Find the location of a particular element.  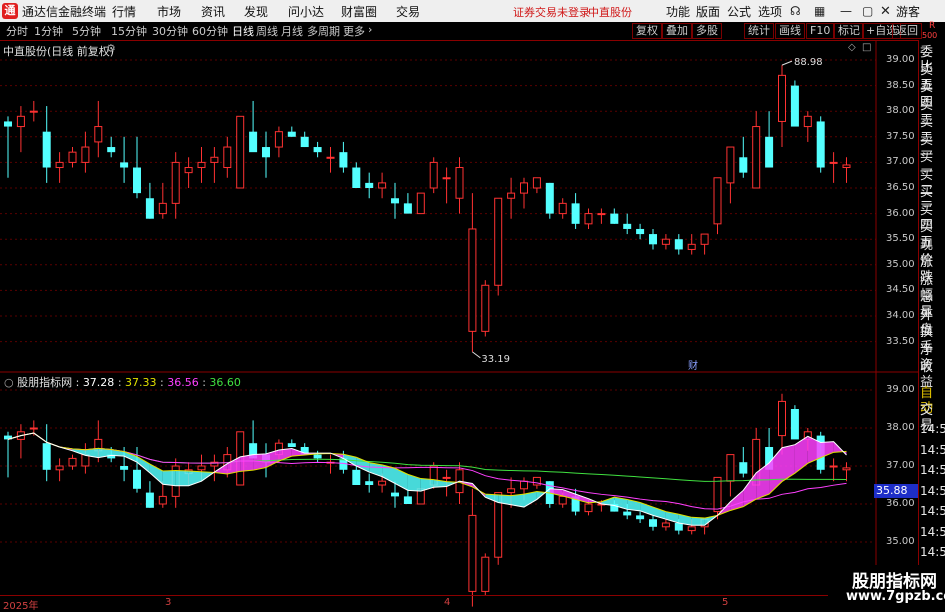

menu-quotes: 行情 is located at coordinates (124, 11).